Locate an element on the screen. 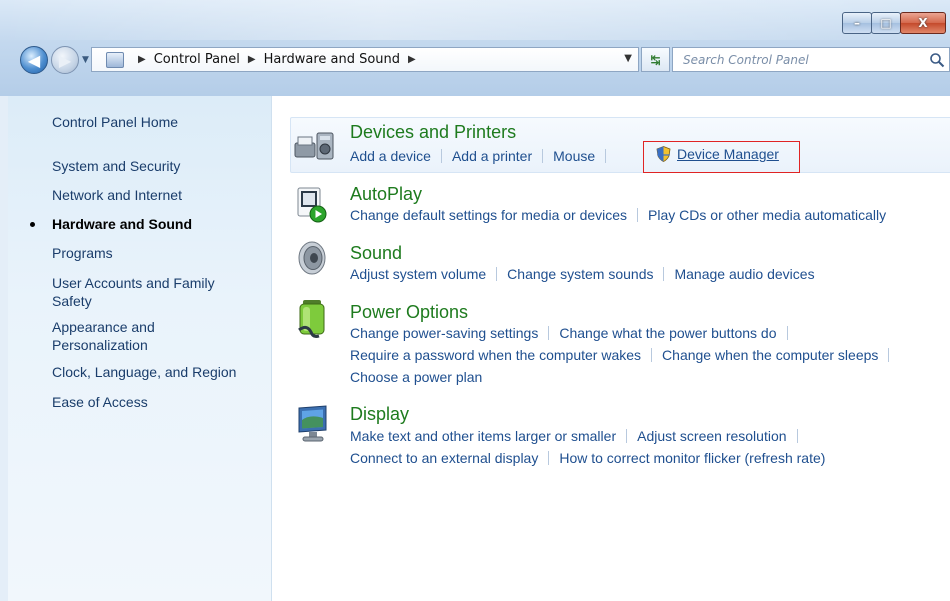 This screenshot has width=950, height=601. monitor-icon is located at coordinates (313, 424).